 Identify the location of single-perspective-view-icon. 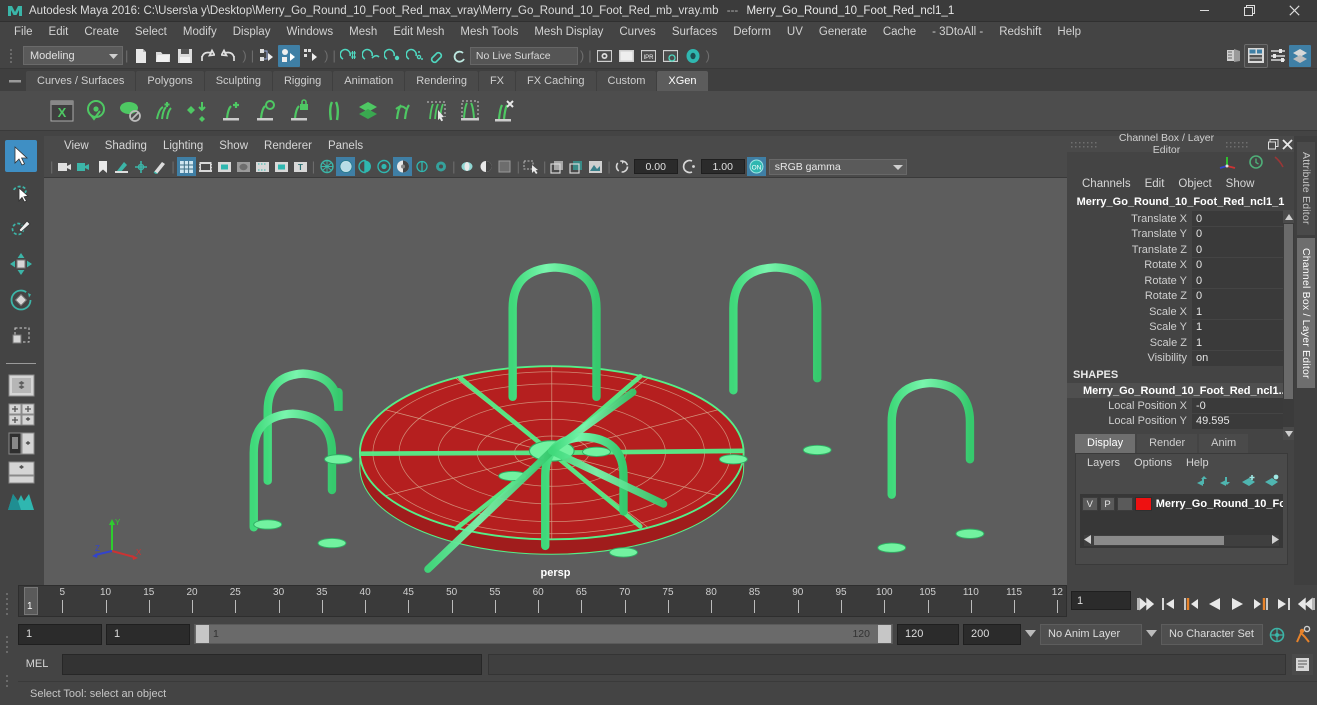
(21, 385).